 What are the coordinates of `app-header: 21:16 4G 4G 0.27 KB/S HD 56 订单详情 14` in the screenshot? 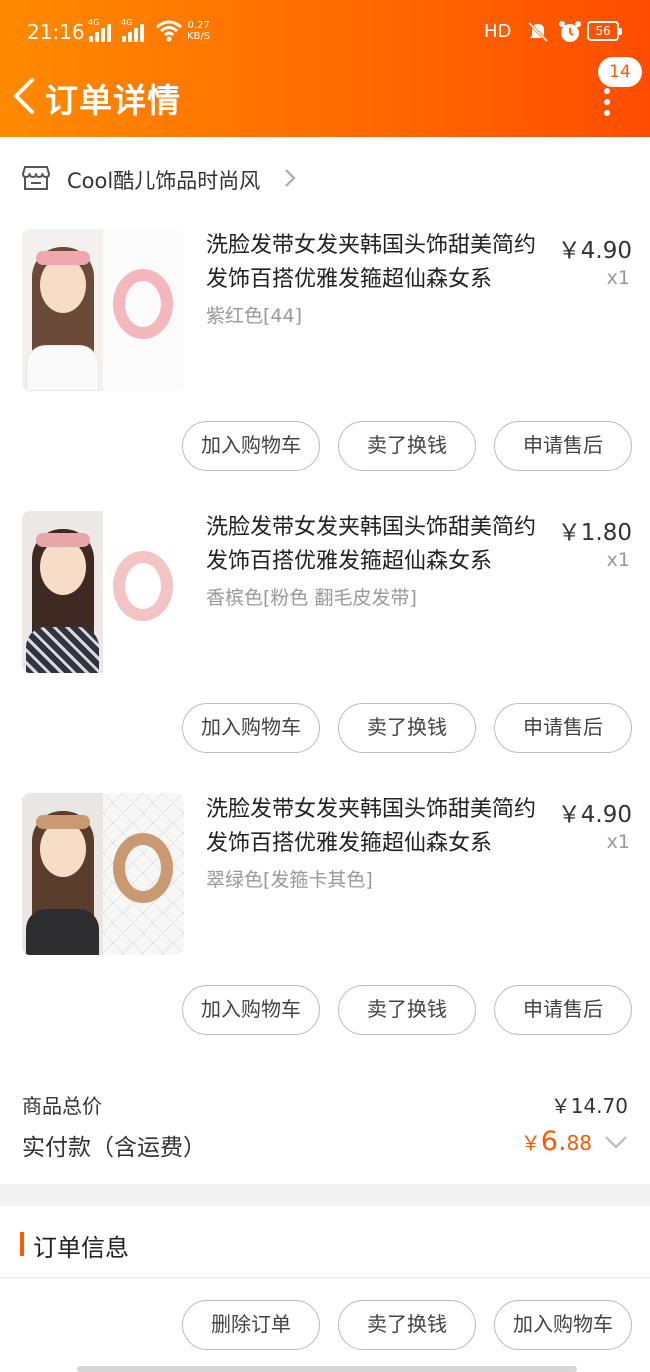 It's located at (325, 68).